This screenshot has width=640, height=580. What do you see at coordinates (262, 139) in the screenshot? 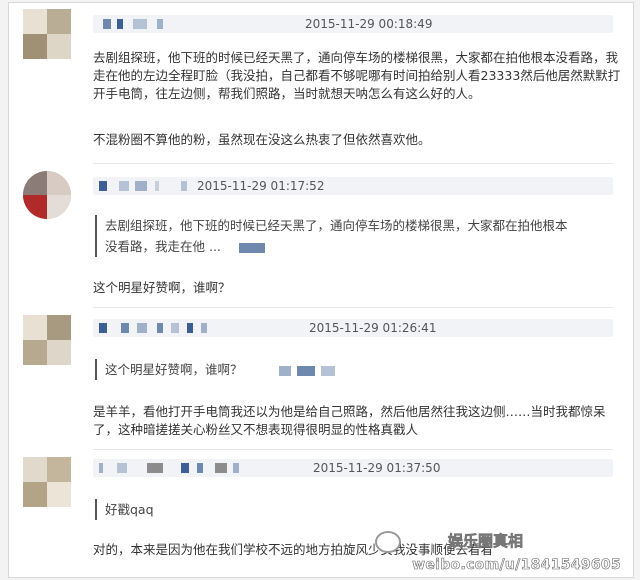
I see `comment-body-extra: 不混粉圈不算他的粉，虽然现在没这么热衷了但依然喜欢他。` at bounding box center [262, 139].